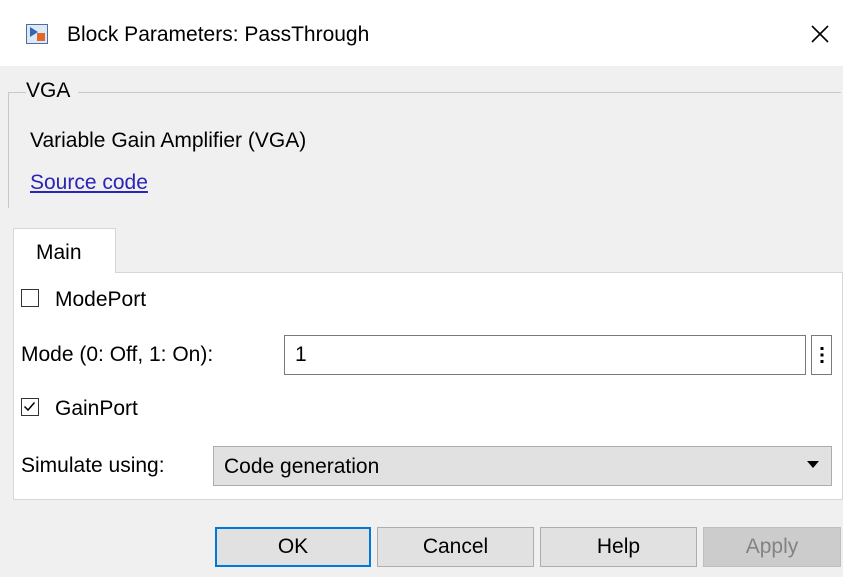 Image resolution: width=843 pixels, height=577 pixels. Describe the element at coordinates (618, 547) in the screenshot. I see `help-button: Help` at that location.